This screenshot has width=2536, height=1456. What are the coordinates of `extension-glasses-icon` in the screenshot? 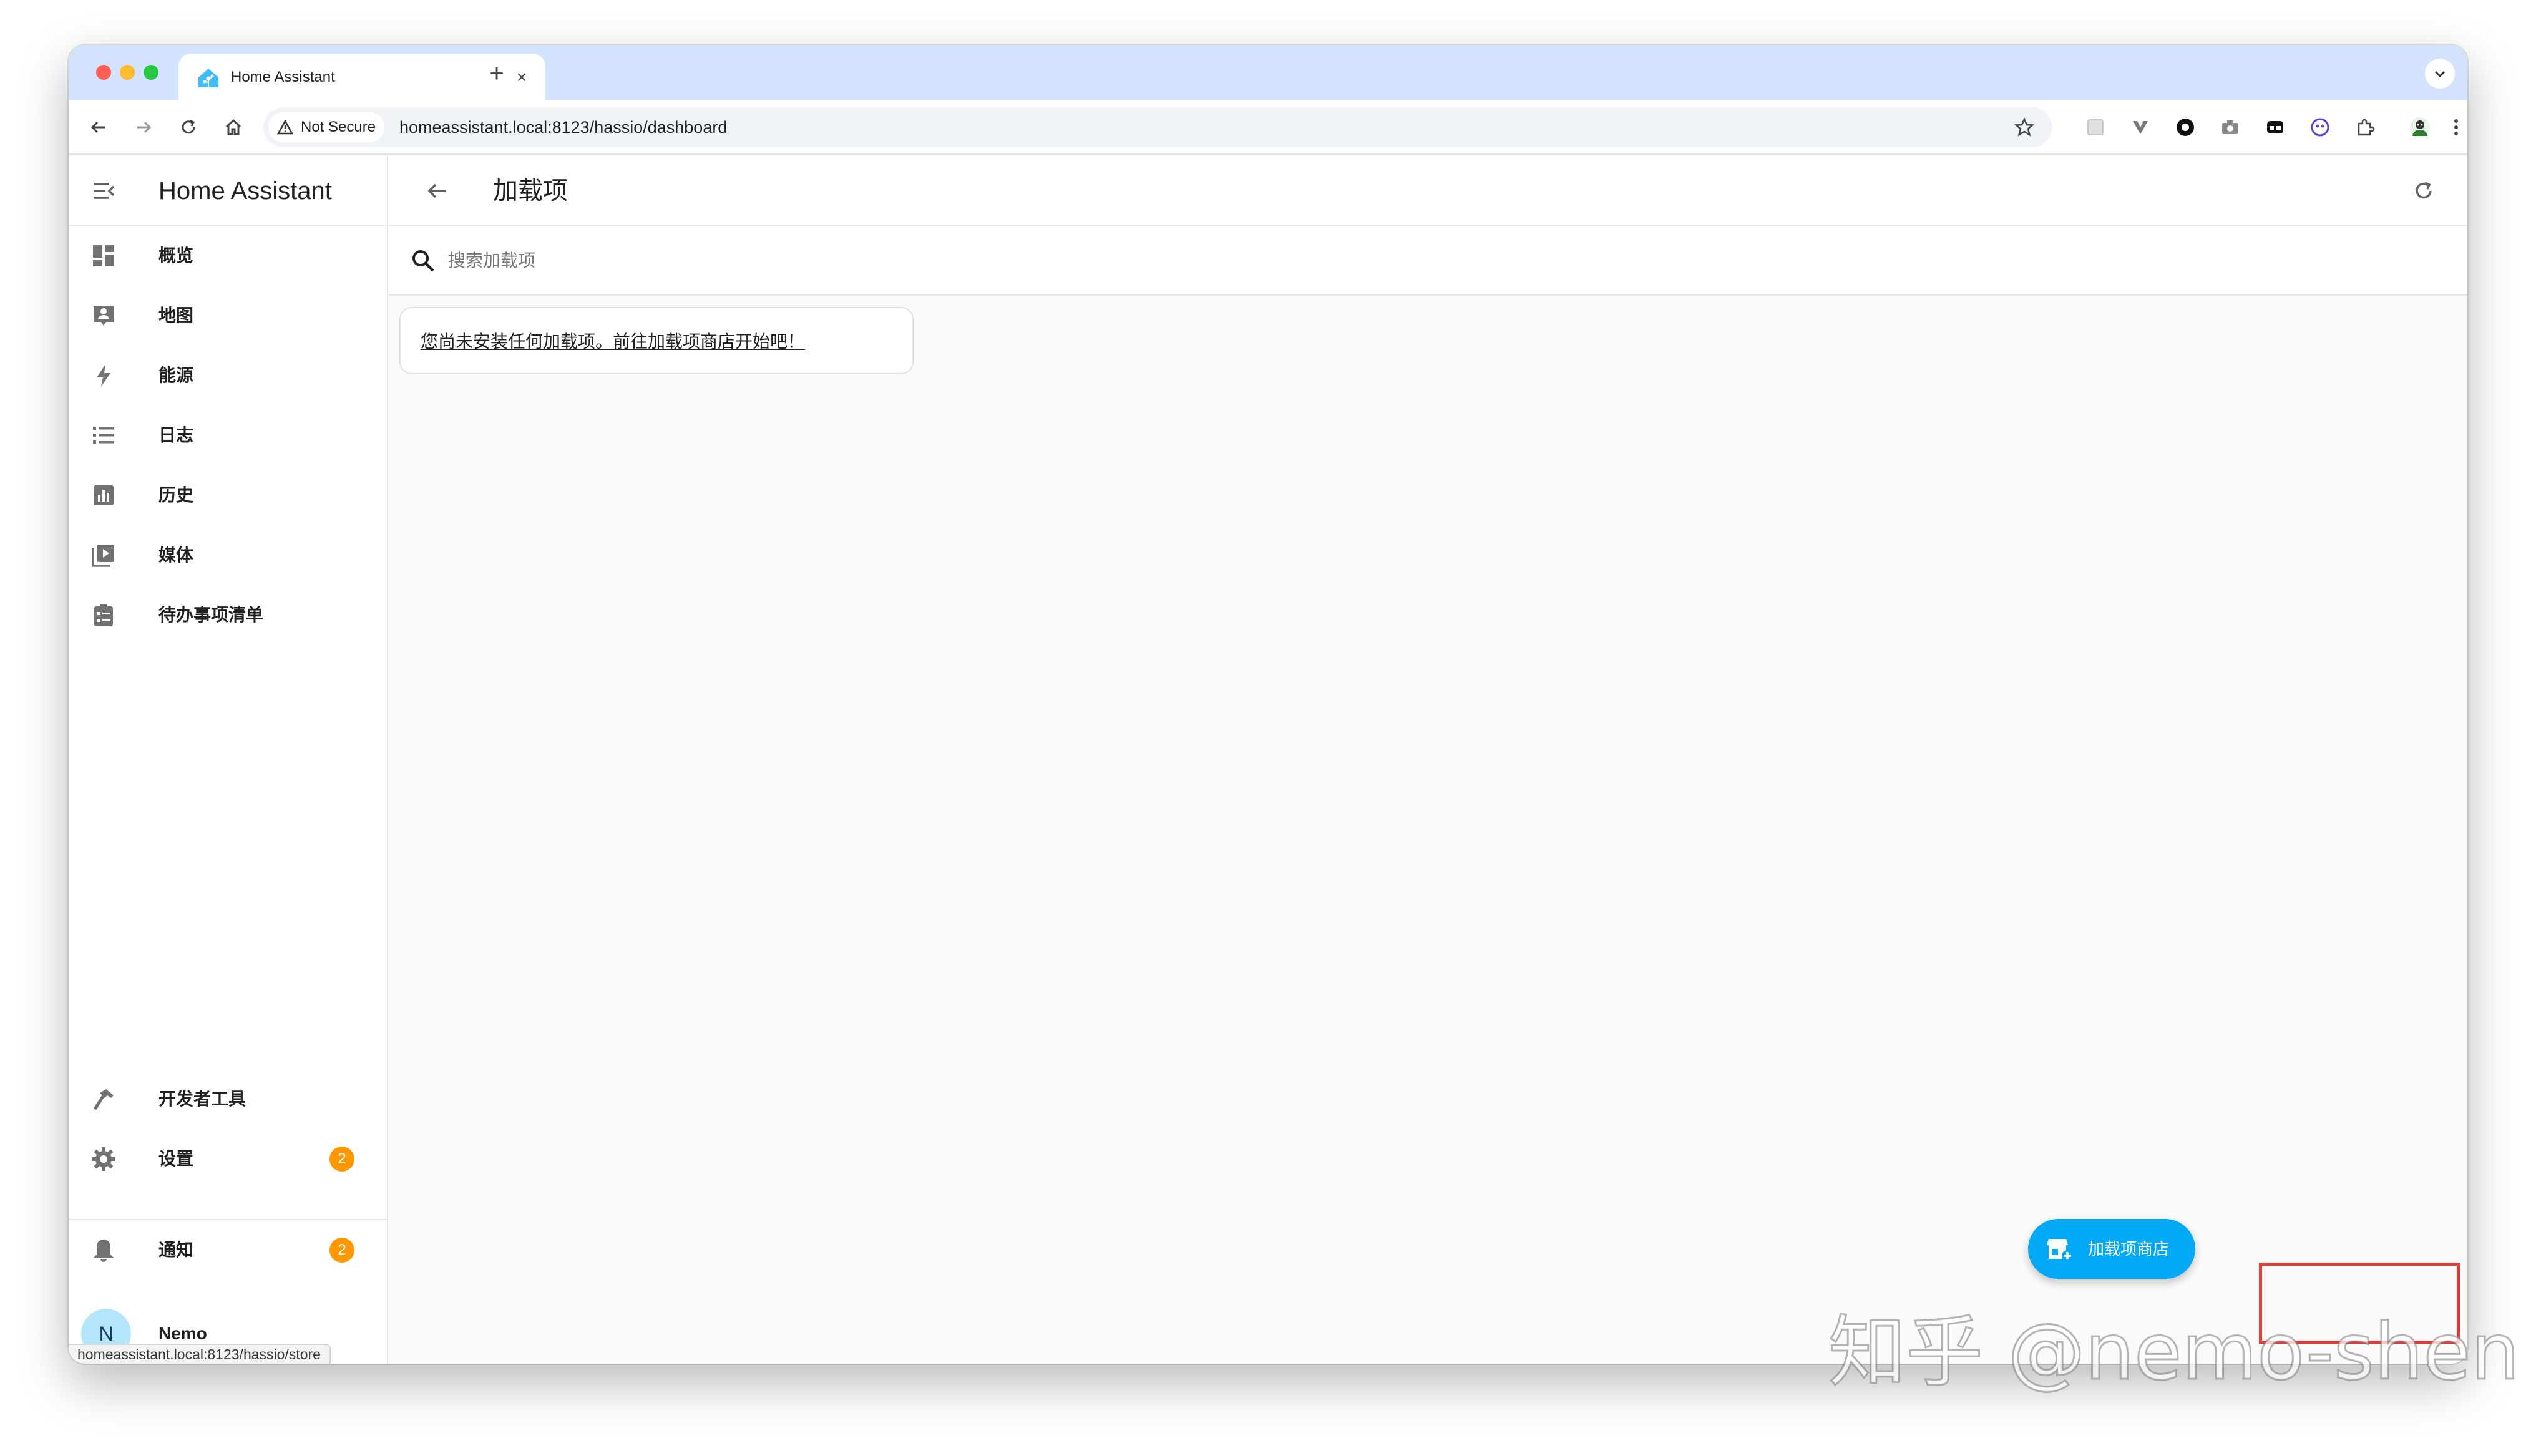 It's located at (2275, 128).